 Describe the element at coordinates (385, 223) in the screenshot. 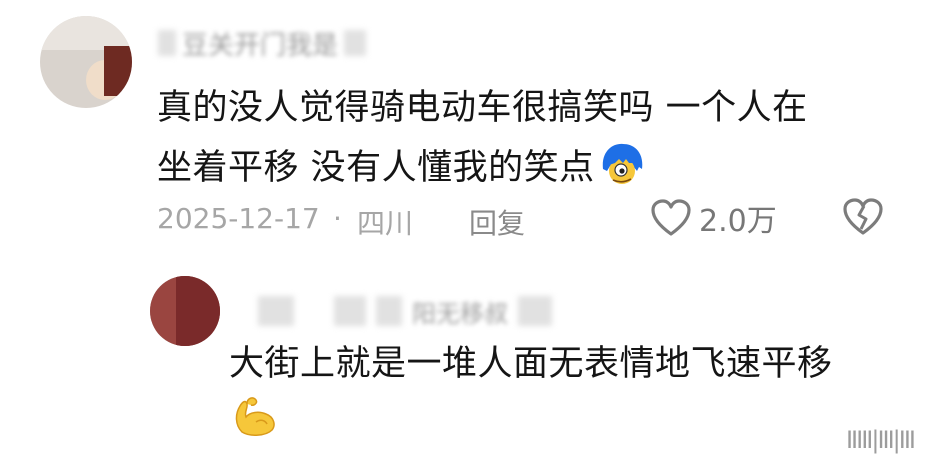

I see `comment-location: 四川` at that location.